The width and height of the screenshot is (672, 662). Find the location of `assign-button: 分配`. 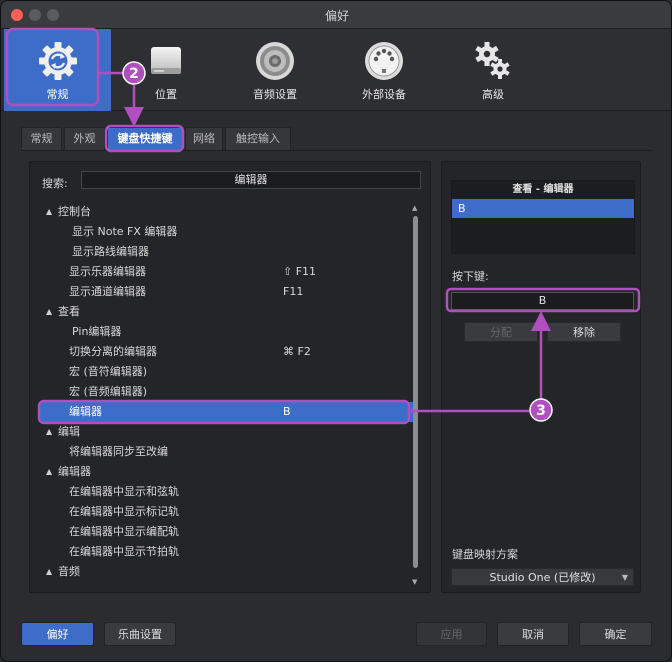

assign-button: 分配 is located at coordinates (501, 332).